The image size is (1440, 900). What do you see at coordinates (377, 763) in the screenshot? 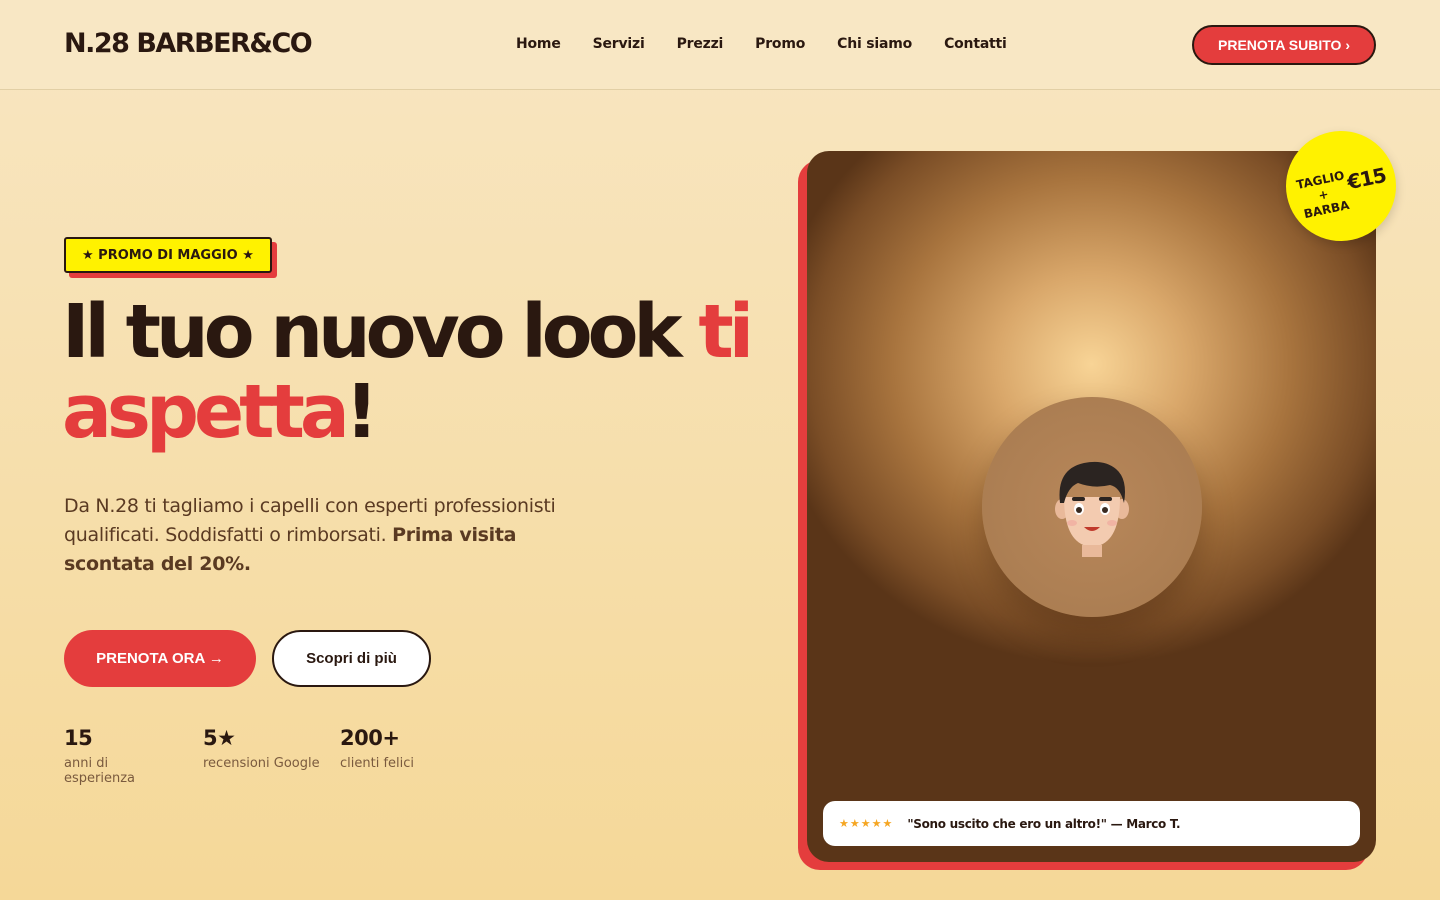
I see `stat-label: clienti felici` at bounding box center [377, 763].